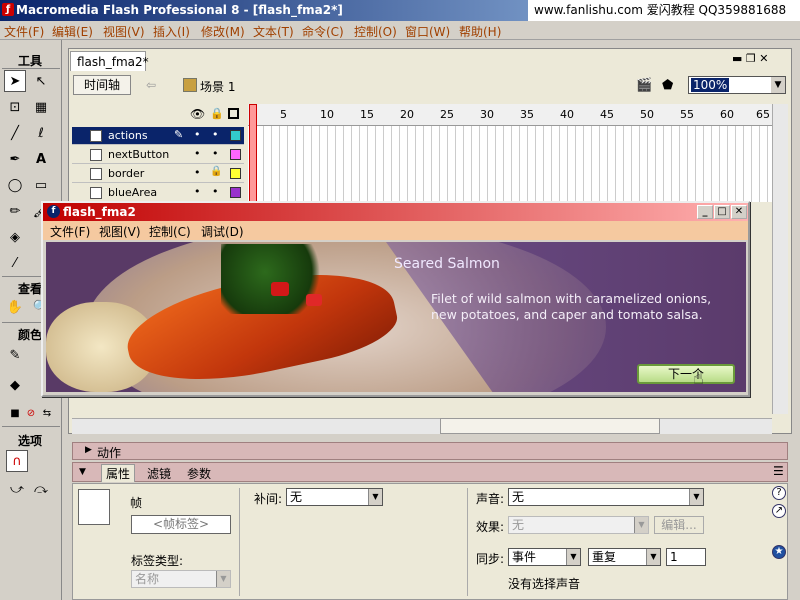 The width and height of the screenshot is (800, 600). I want to click on fill-color-icon: ◆, so click(15, 385).